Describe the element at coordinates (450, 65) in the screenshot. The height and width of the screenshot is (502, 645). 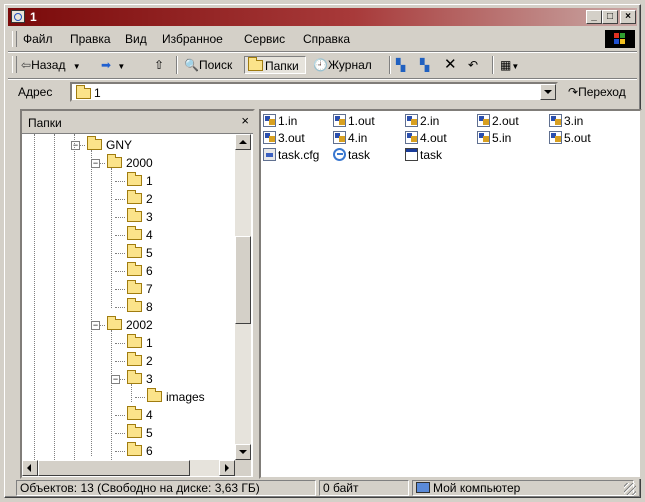
I see `delete-button: ✕` at that location.